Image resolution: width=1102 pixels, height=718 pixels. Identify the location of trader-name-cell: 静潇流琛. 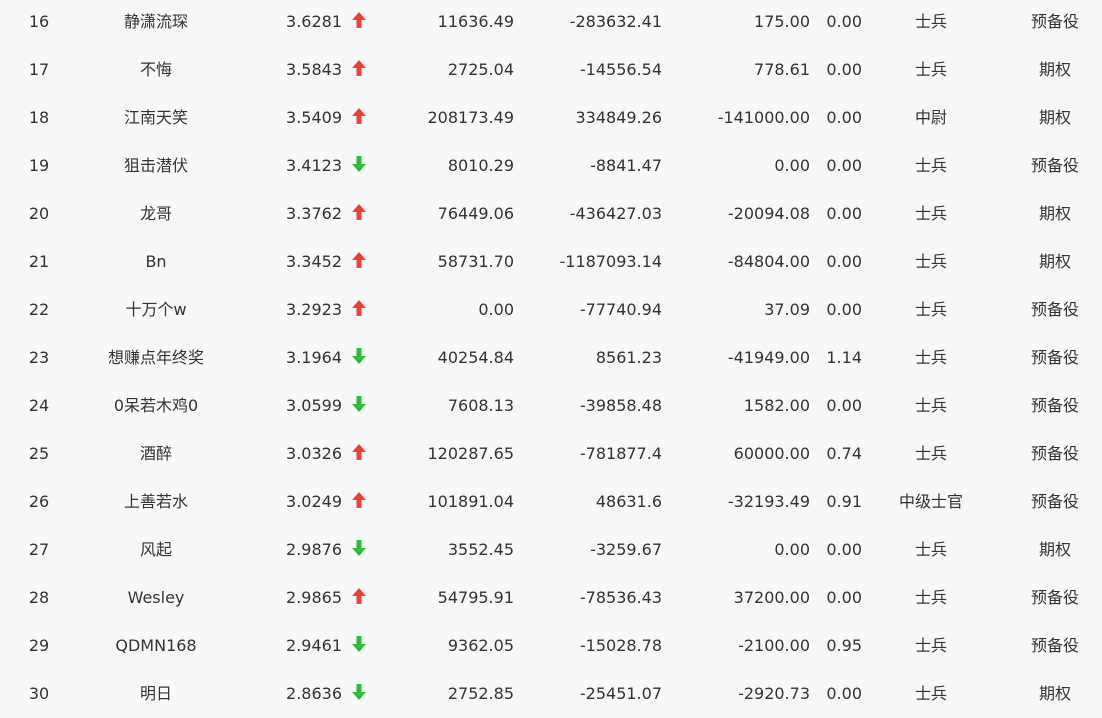
(155, 21).